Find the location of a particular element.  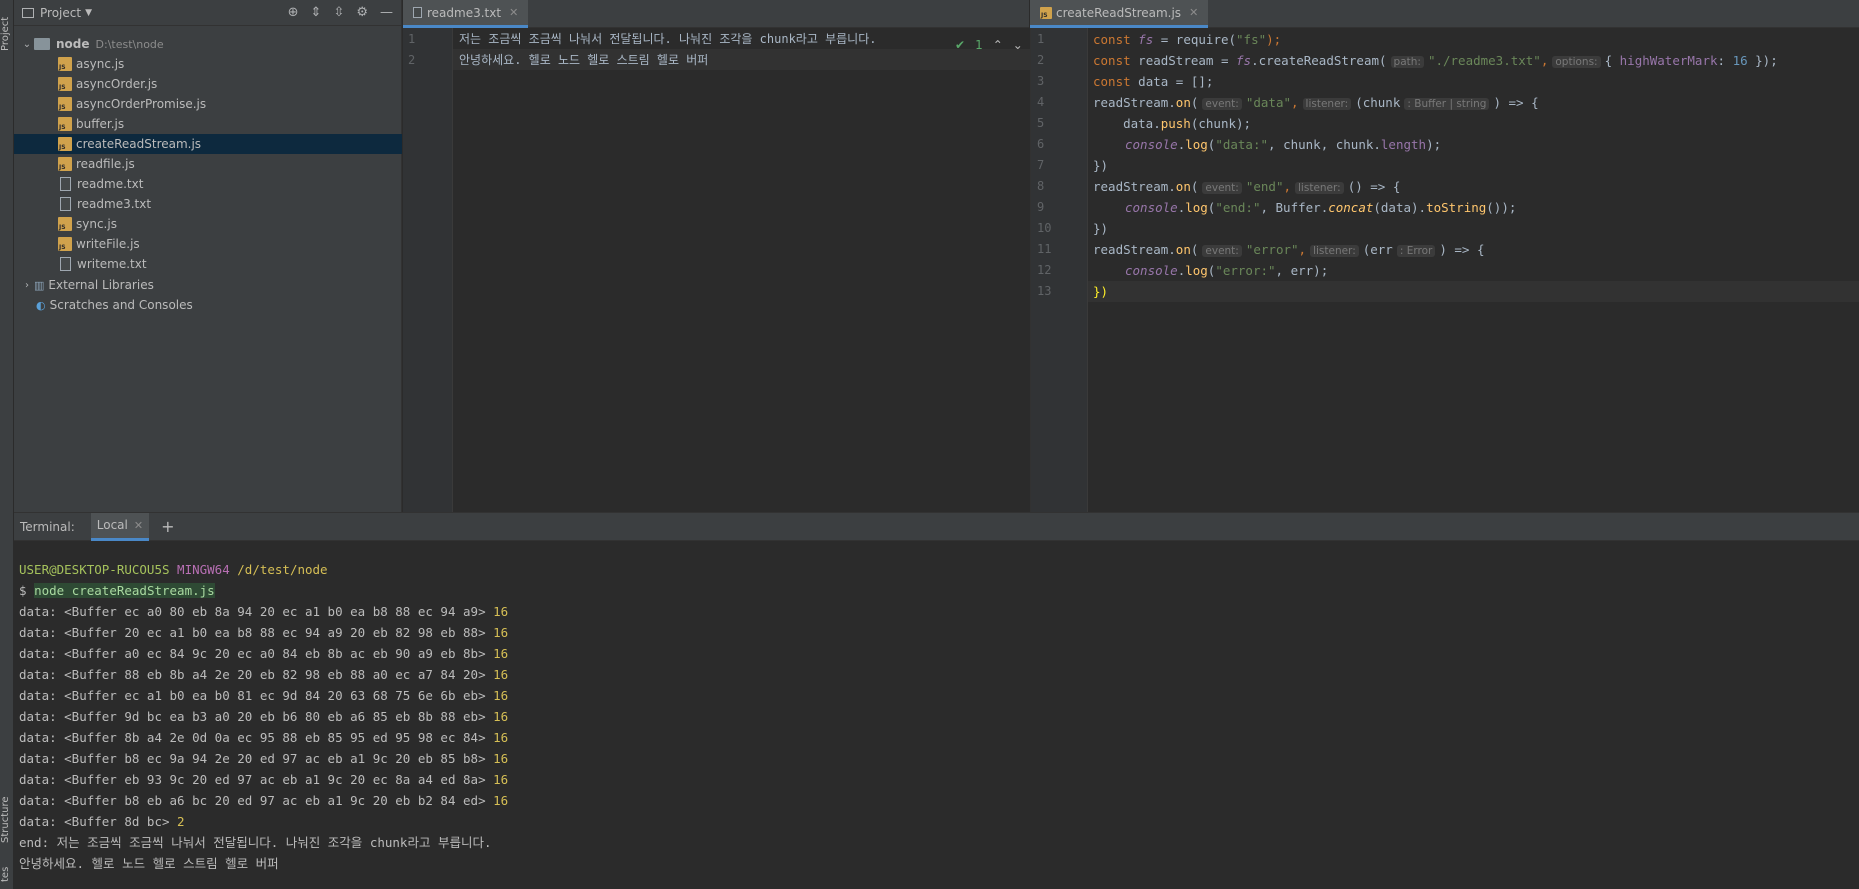

project-tool-tab: Project is located at coordinates (7, 34).